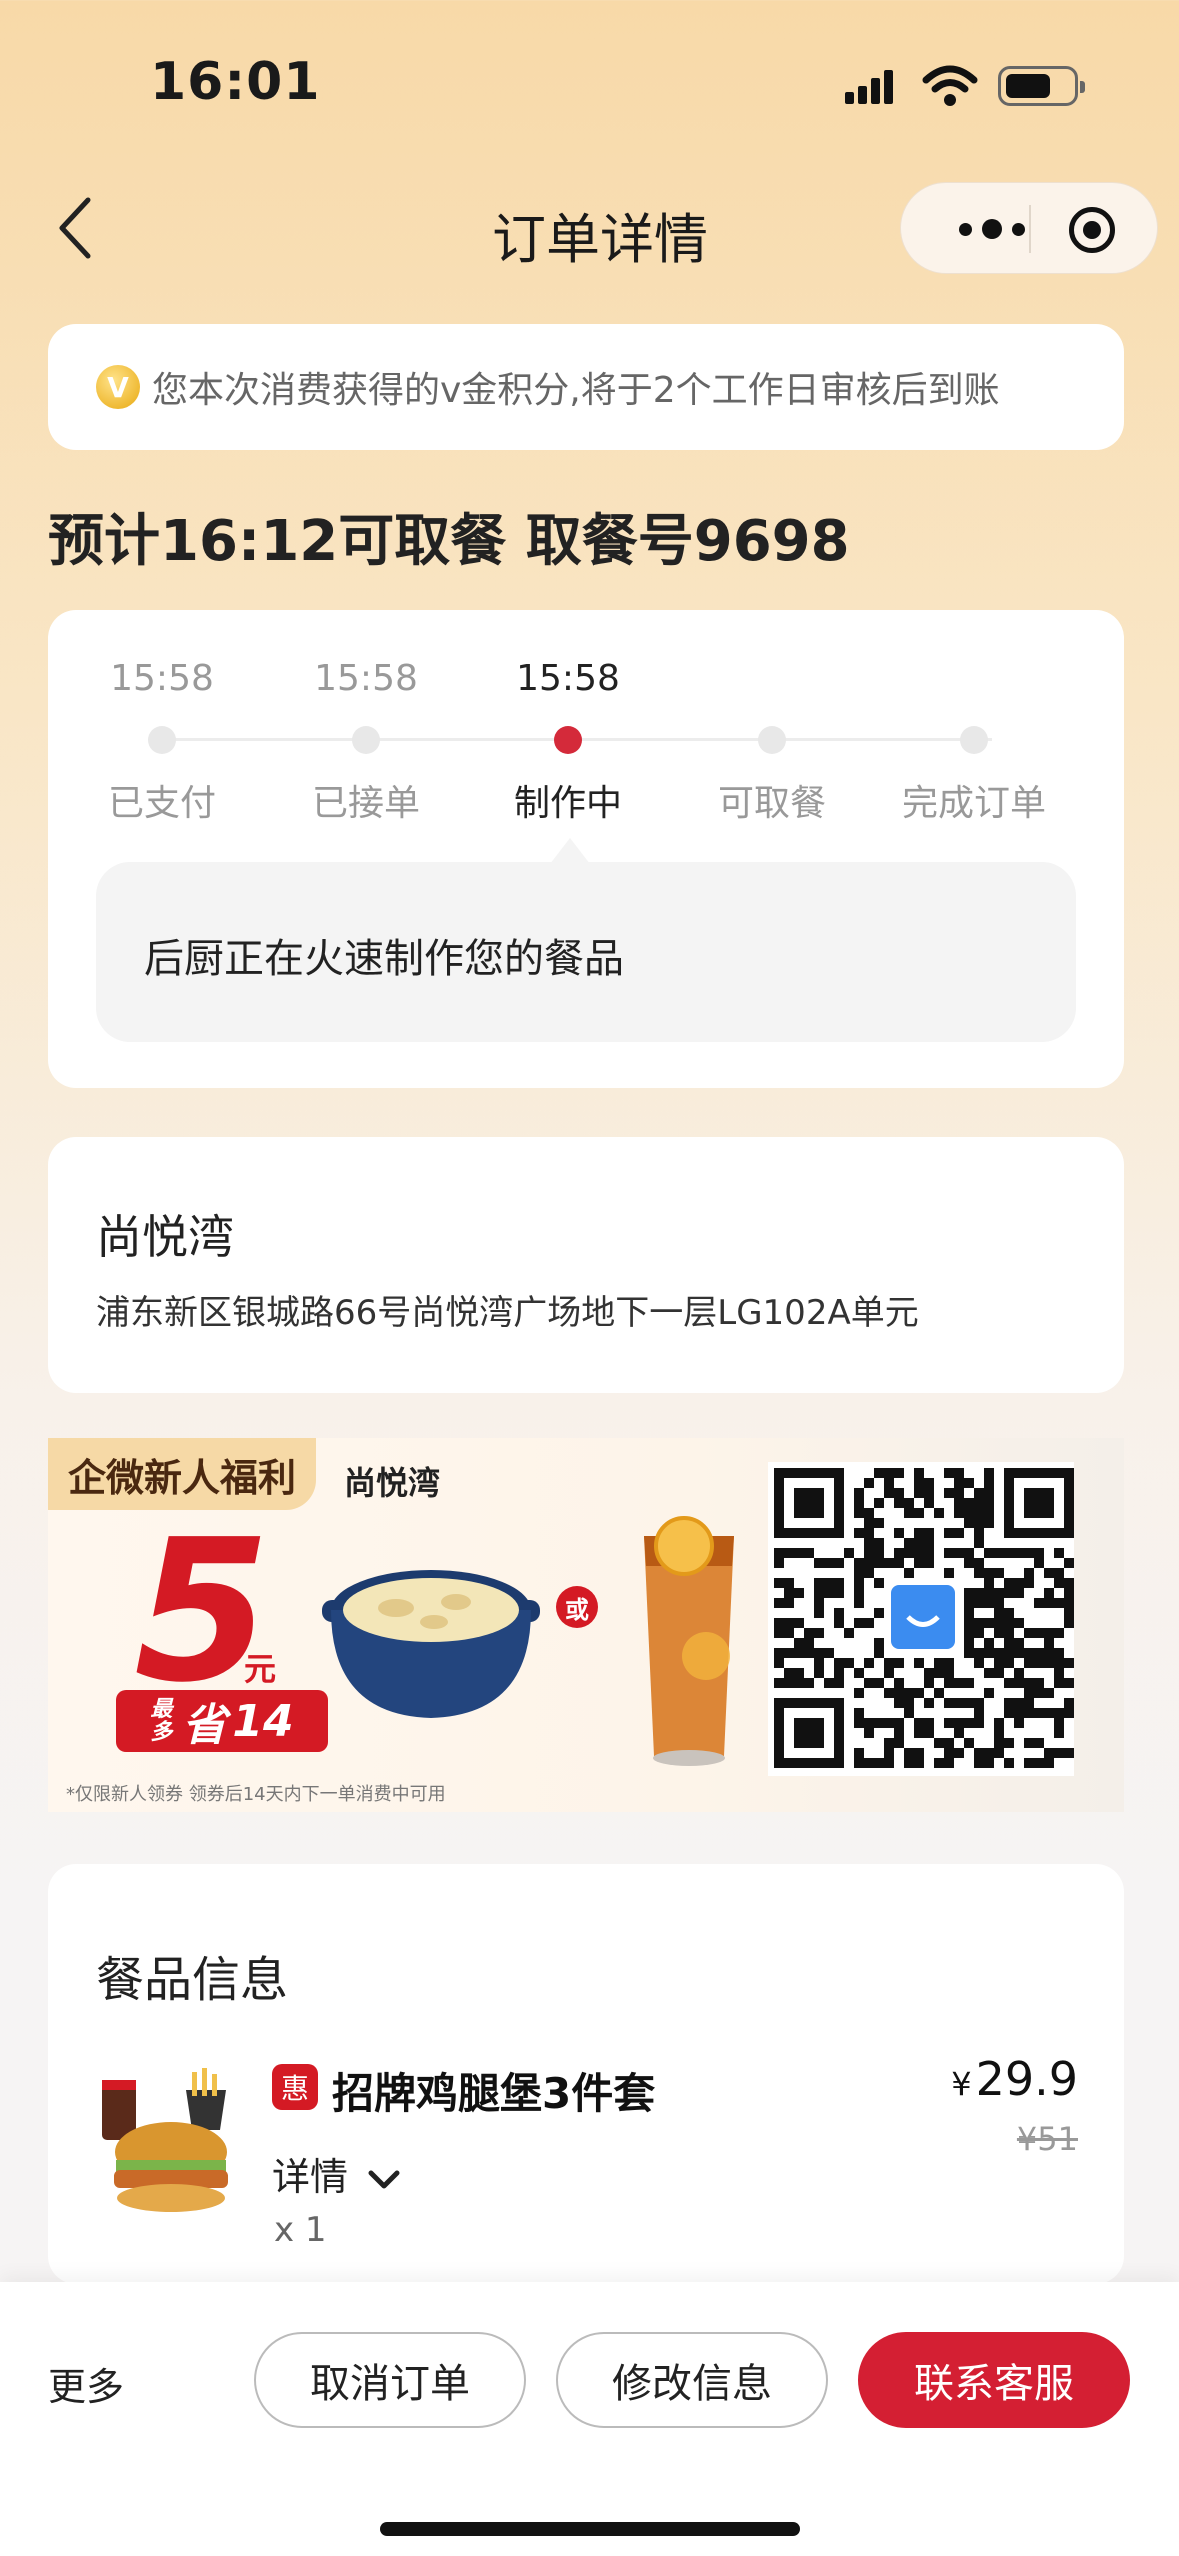 The width and height of the screenshot is (1179, 2556). Describe the element at coordinates (567, 803) in the screenshot. I see `step-label-making: 制作中` at that location.